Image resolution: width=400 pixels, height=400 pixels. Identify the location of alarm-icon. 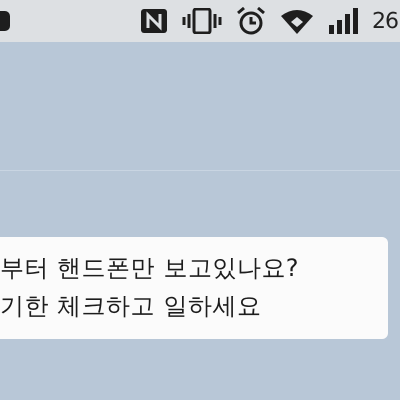
(251, 21).